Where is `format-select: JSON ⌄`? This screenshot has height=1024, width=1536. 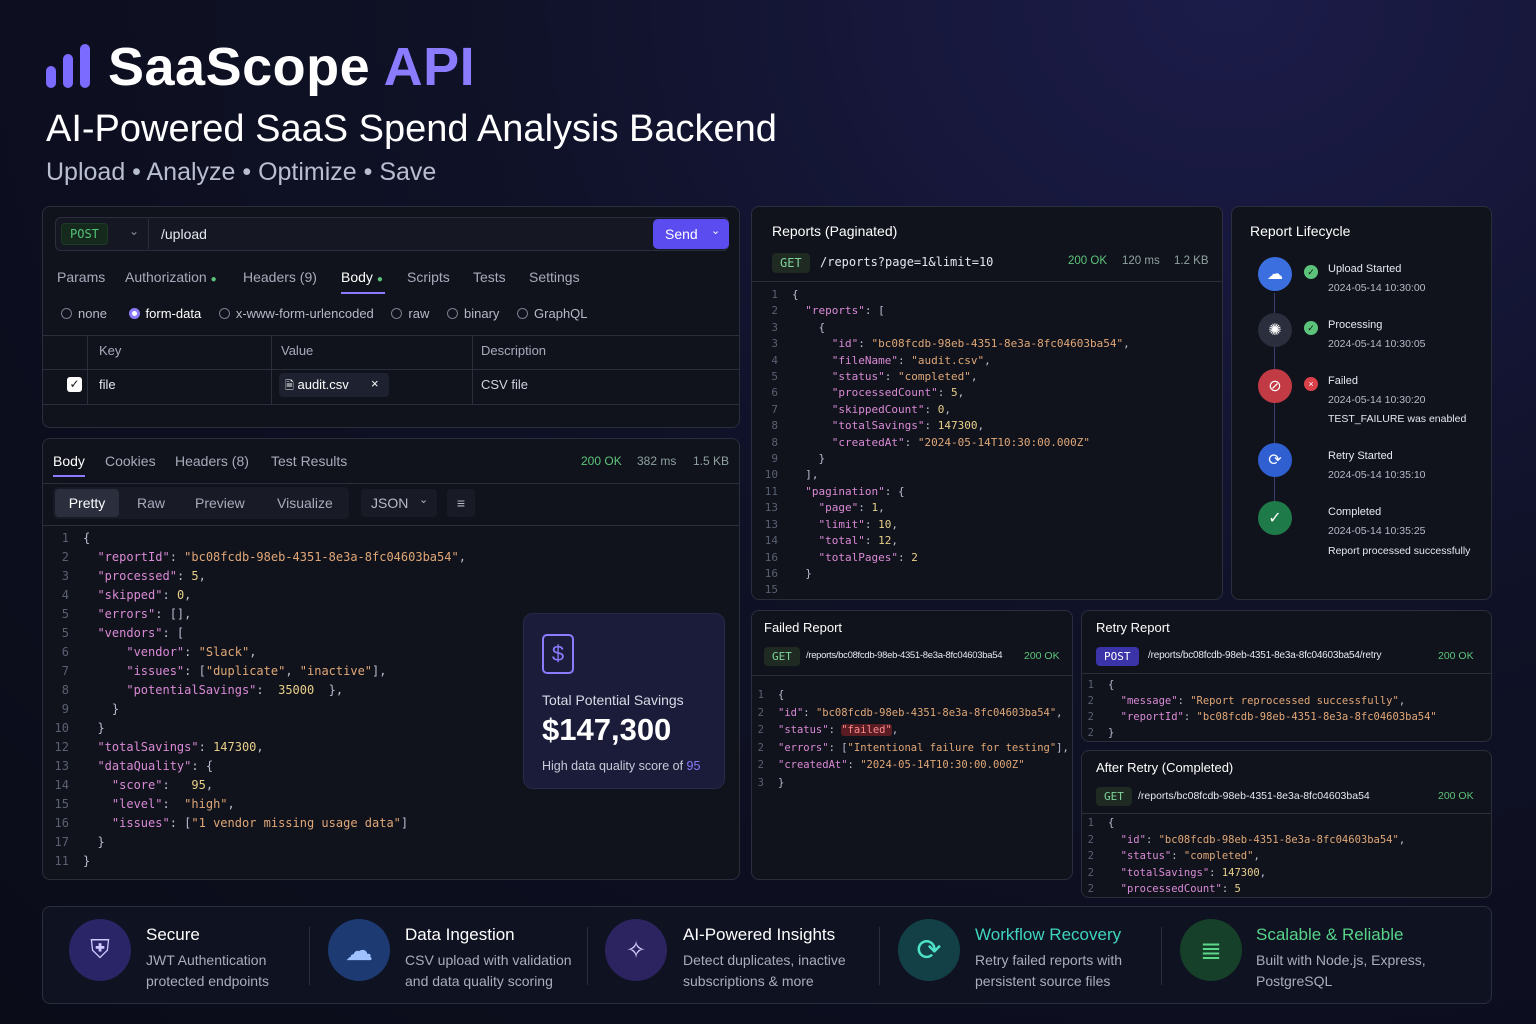
format-select: JSON ⌄ is located at coordinates (399, 503).